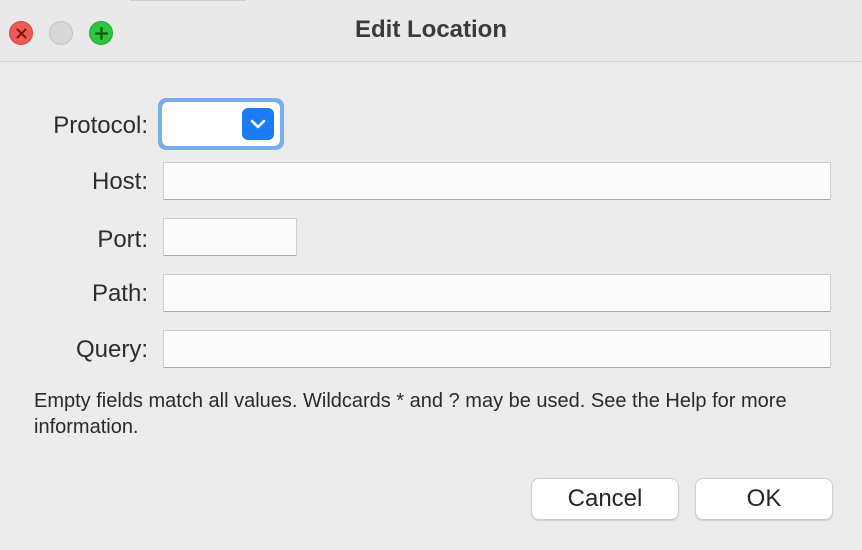 This screenshot has width=862, height=550. What do you see at coordinates (497, 181) in the screenshot?
I see `host-input` at bounding box center [497, 181].